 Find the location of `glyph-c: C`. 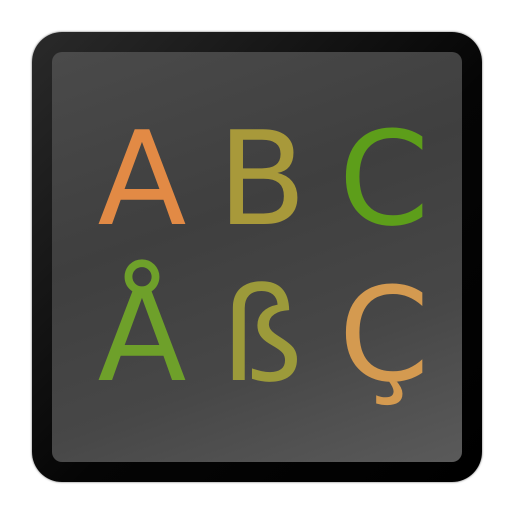

glyph-c: C is located at coordinates (384, 179).